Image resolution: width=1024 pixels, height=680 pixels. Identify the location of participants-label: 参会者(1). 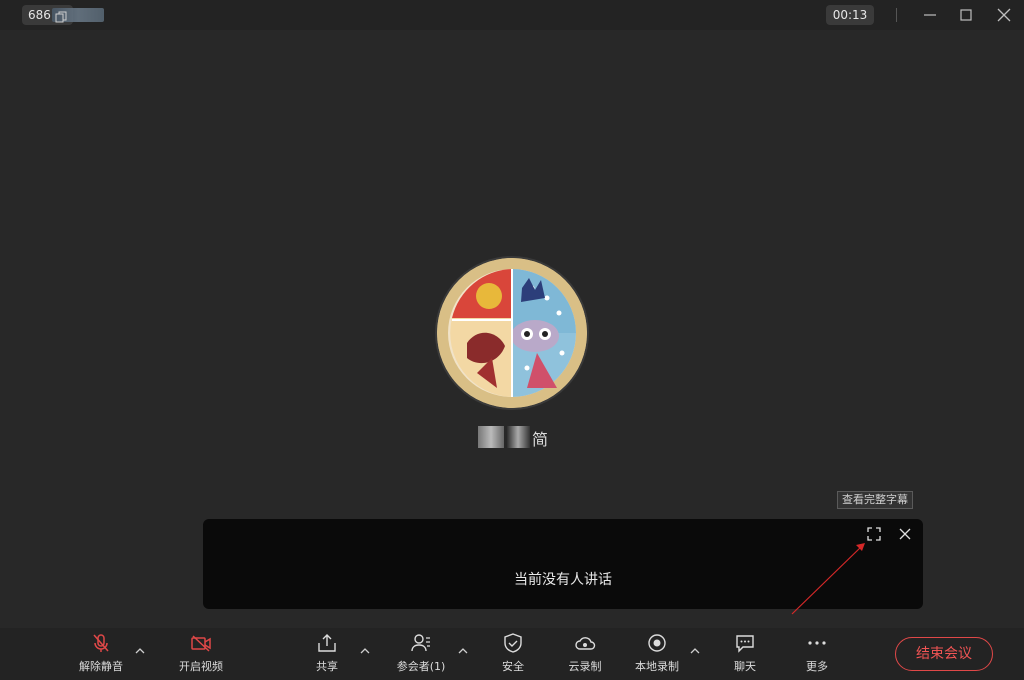
(421, 666).